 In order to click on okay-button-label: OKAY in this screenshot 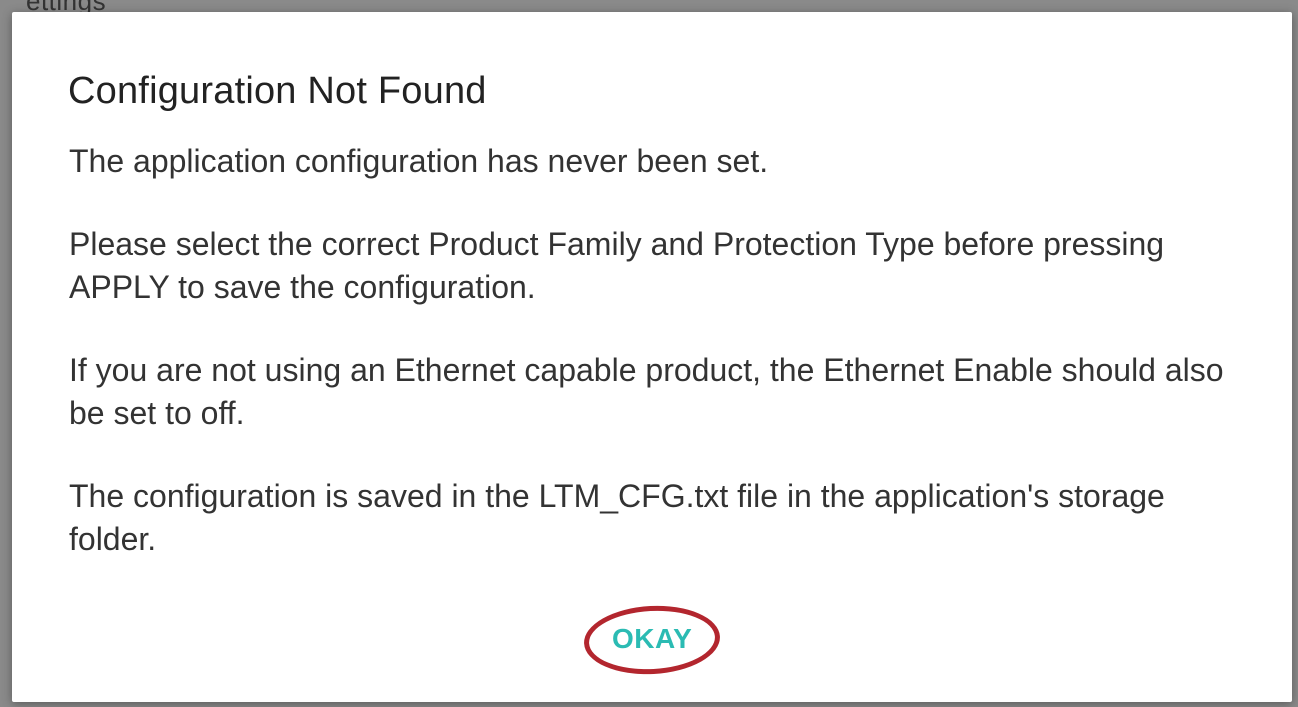, I will do `click(652, 639)`.